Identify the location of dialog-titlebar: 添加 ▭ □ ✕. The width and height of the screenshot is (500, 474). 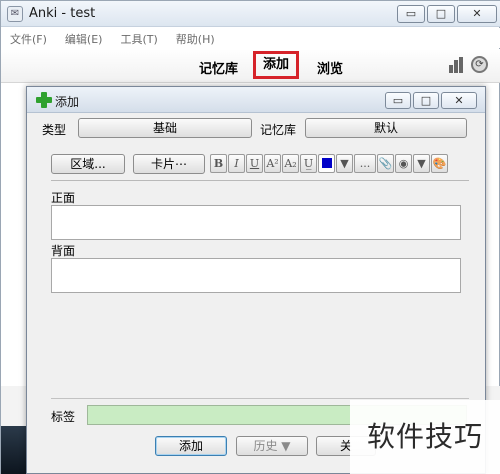
(256, 100).